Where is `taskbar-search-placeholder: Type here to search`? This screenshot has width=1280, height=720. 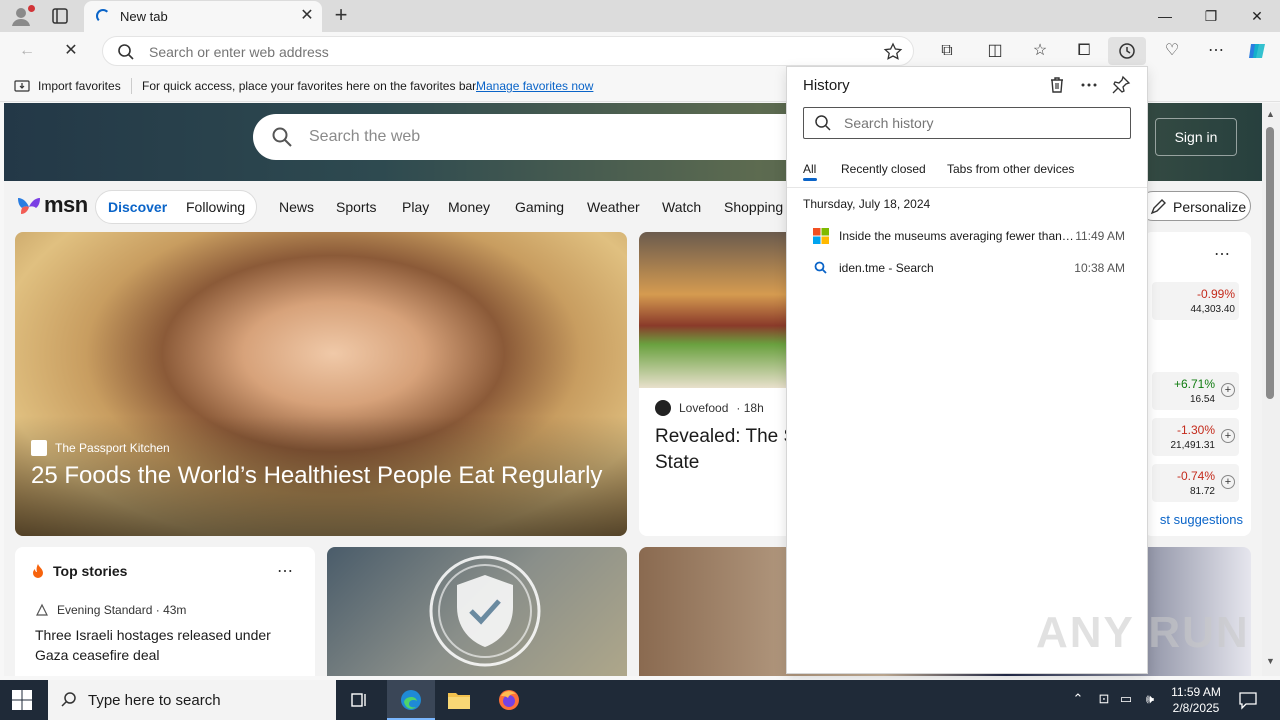 taskbar-search-placeholder: Type here to search is located at coordinates (154, 700).